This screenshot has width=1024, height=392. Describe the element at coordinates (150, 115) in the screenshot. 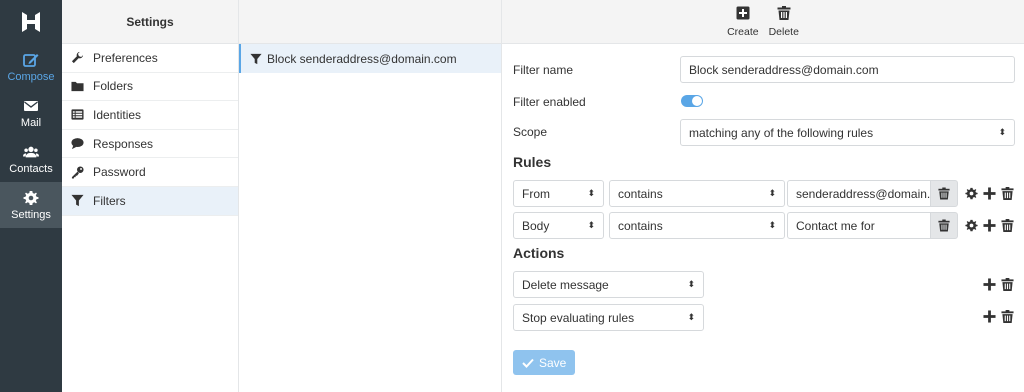

I see `sidebar-item-identities: Identities` at that location.